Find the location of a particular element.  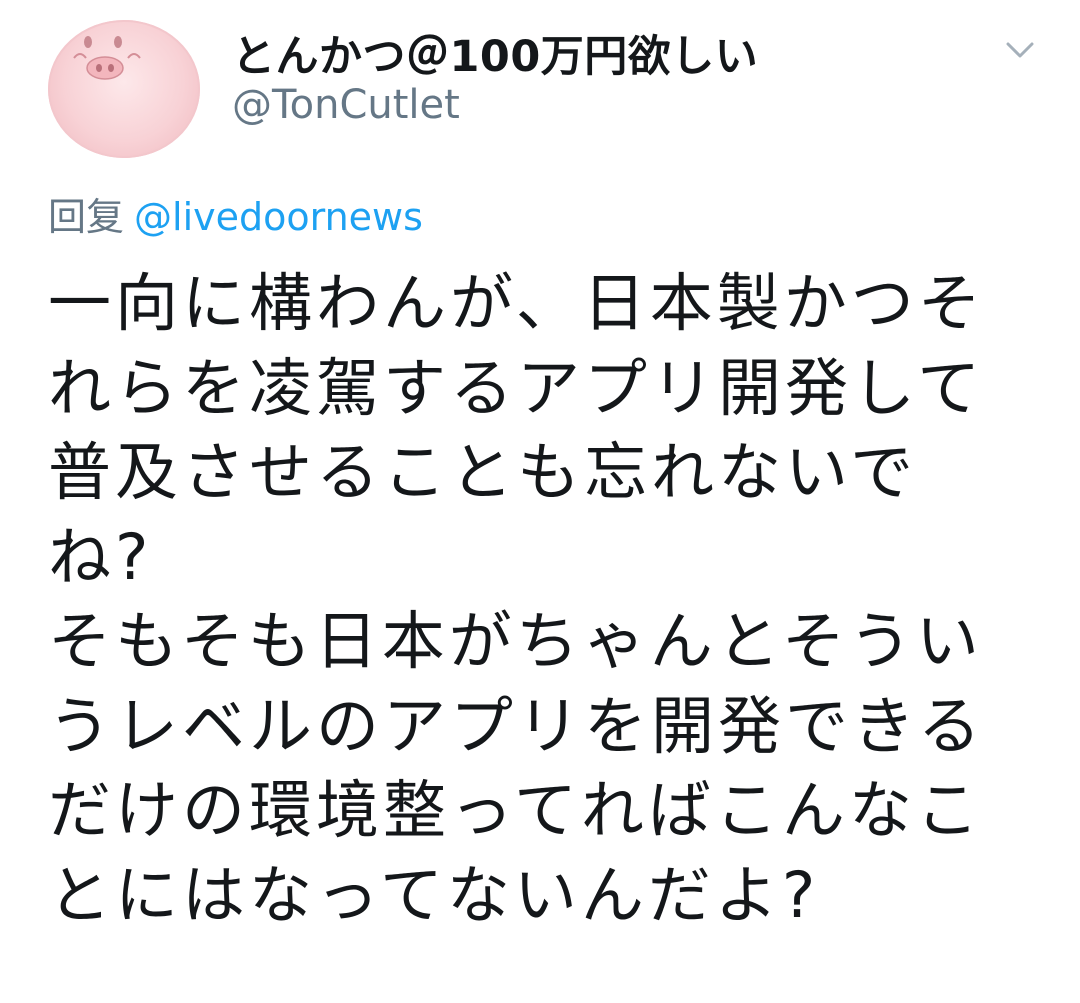

chevron-down-icon is located at coordinates (1020, 50).